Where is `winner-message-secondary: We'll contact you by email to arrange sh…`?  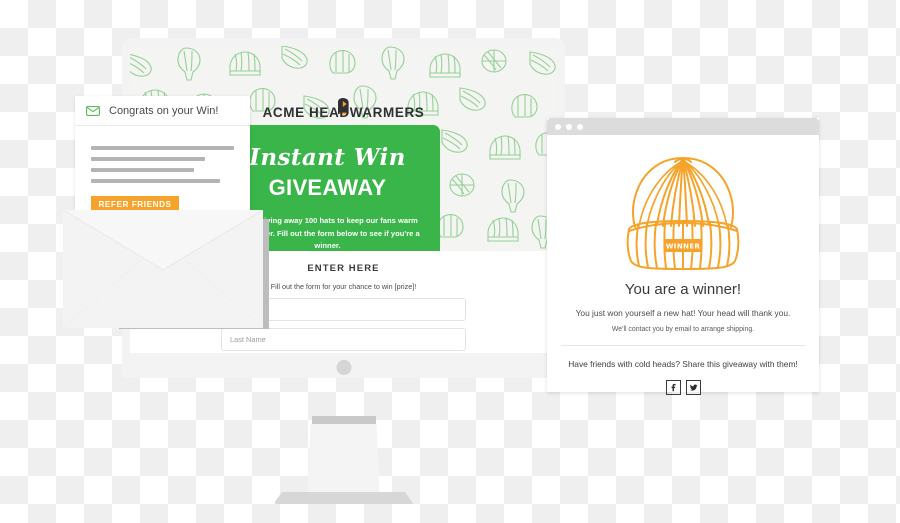 winner-message-secondary: We'll contact you by email to arrange sh… is located at coordinates (683, 329).